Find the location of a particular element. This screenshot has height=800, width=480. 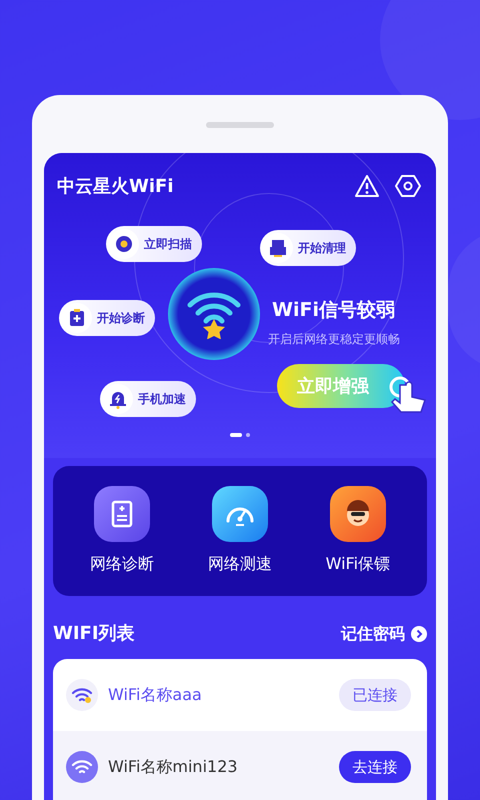

chevron-circle-icon is located at coordinates (419, 634).